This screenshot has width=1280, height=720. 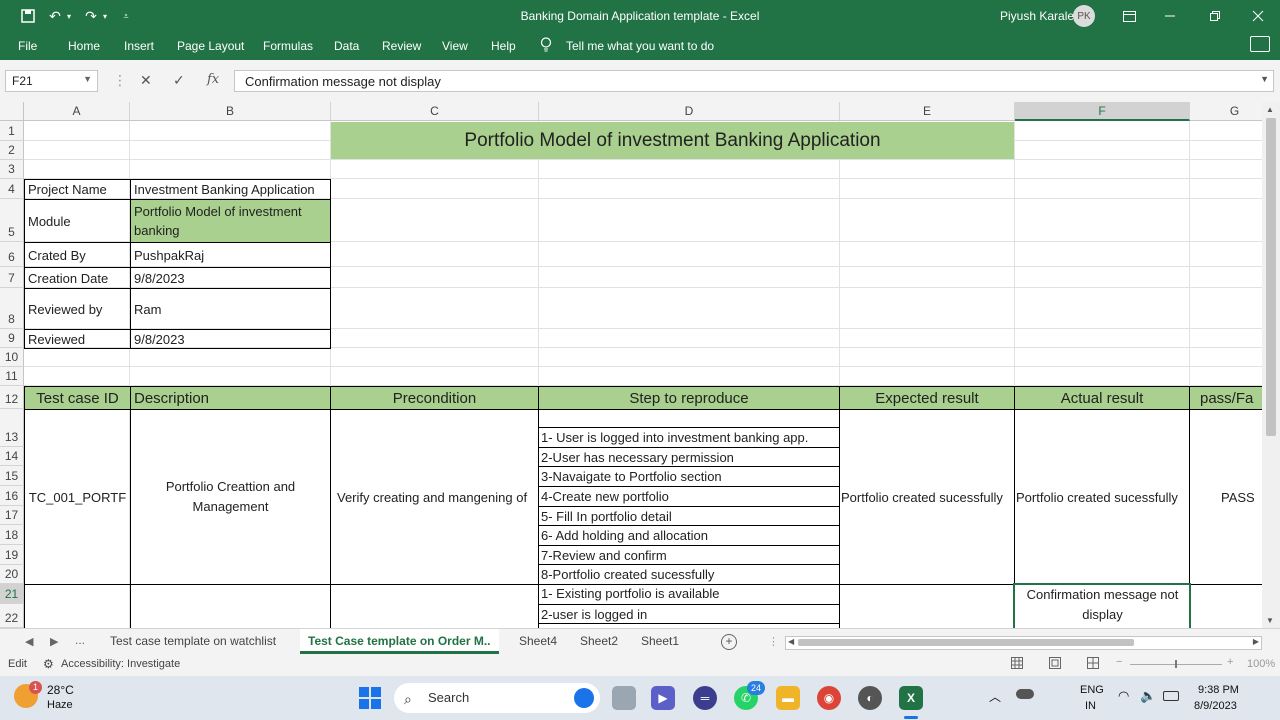 What do you see at coordinates (1230, 662) in the screenshot?
I see `zoom-in-icon: +` at bounding box center [1230, 662].